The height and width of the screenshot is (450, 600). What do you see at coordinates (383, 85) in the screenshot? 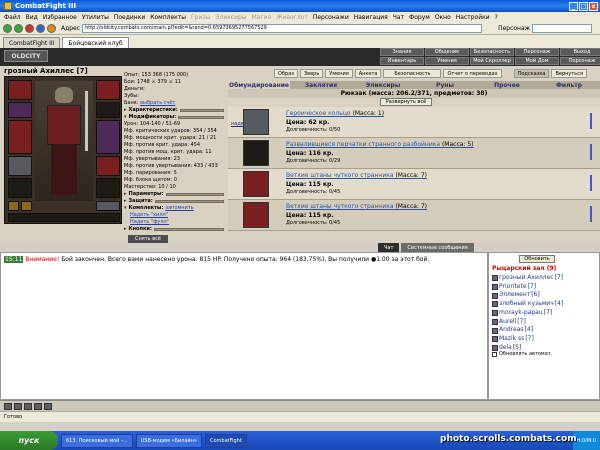
I see `tab-elixirs: Эликсиры` at bounding box center [383, 85].